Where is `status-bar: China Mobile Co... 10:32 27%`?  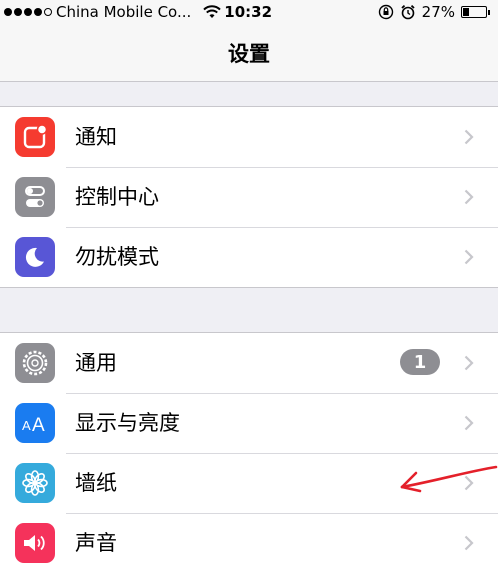 status-bar: China Mobile Co... 10:32 27% is located at coordinates (249, 12).